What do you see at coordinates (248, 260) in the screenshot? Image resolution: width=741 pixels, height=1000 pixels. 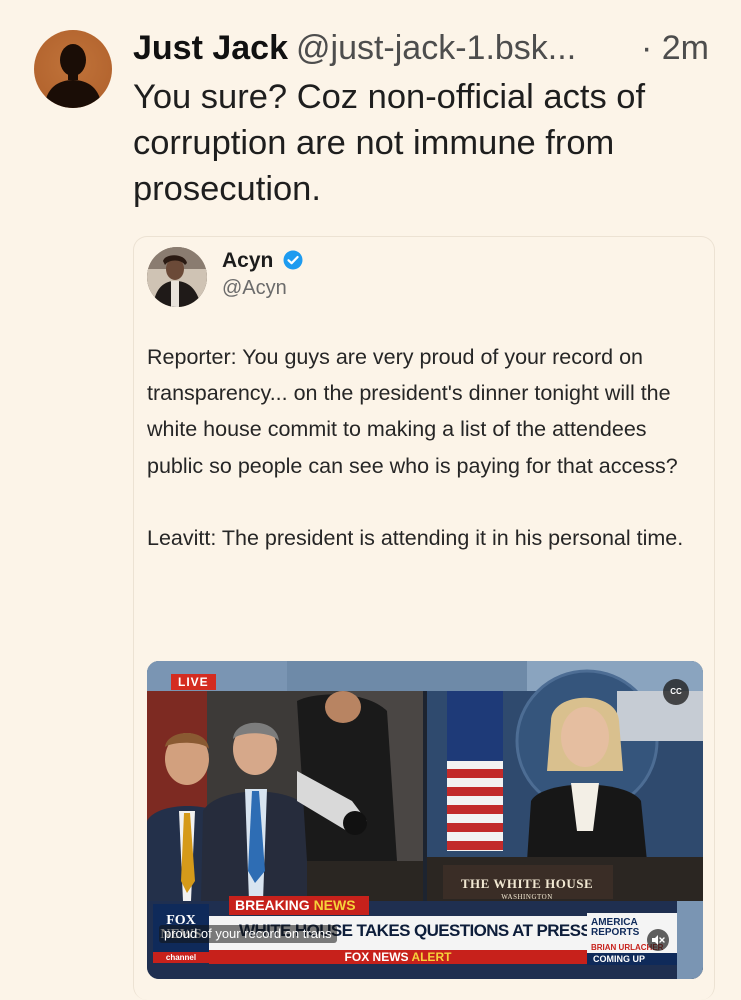 I see `quoted-author-name-text: Acyn` at bounding box center [248, 260].